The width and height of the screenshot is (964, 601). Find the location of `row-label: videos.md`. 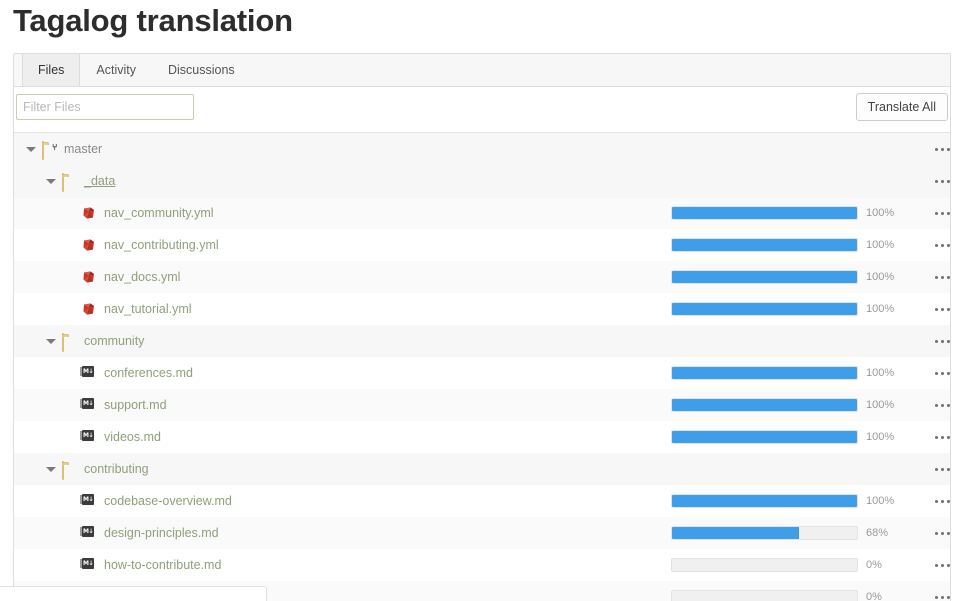

row-label: videos.md is located at coordinates (132, 437).